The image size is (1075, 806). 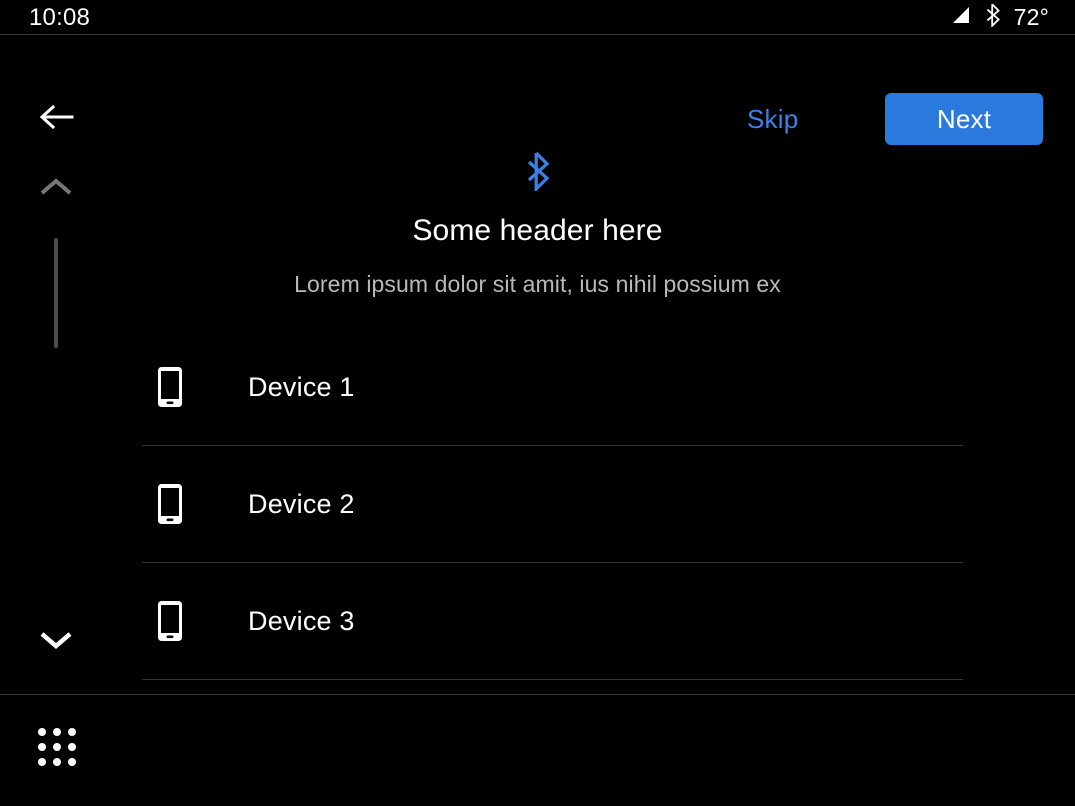 I want to click on bottom-bar, so click(x=537, y=750).